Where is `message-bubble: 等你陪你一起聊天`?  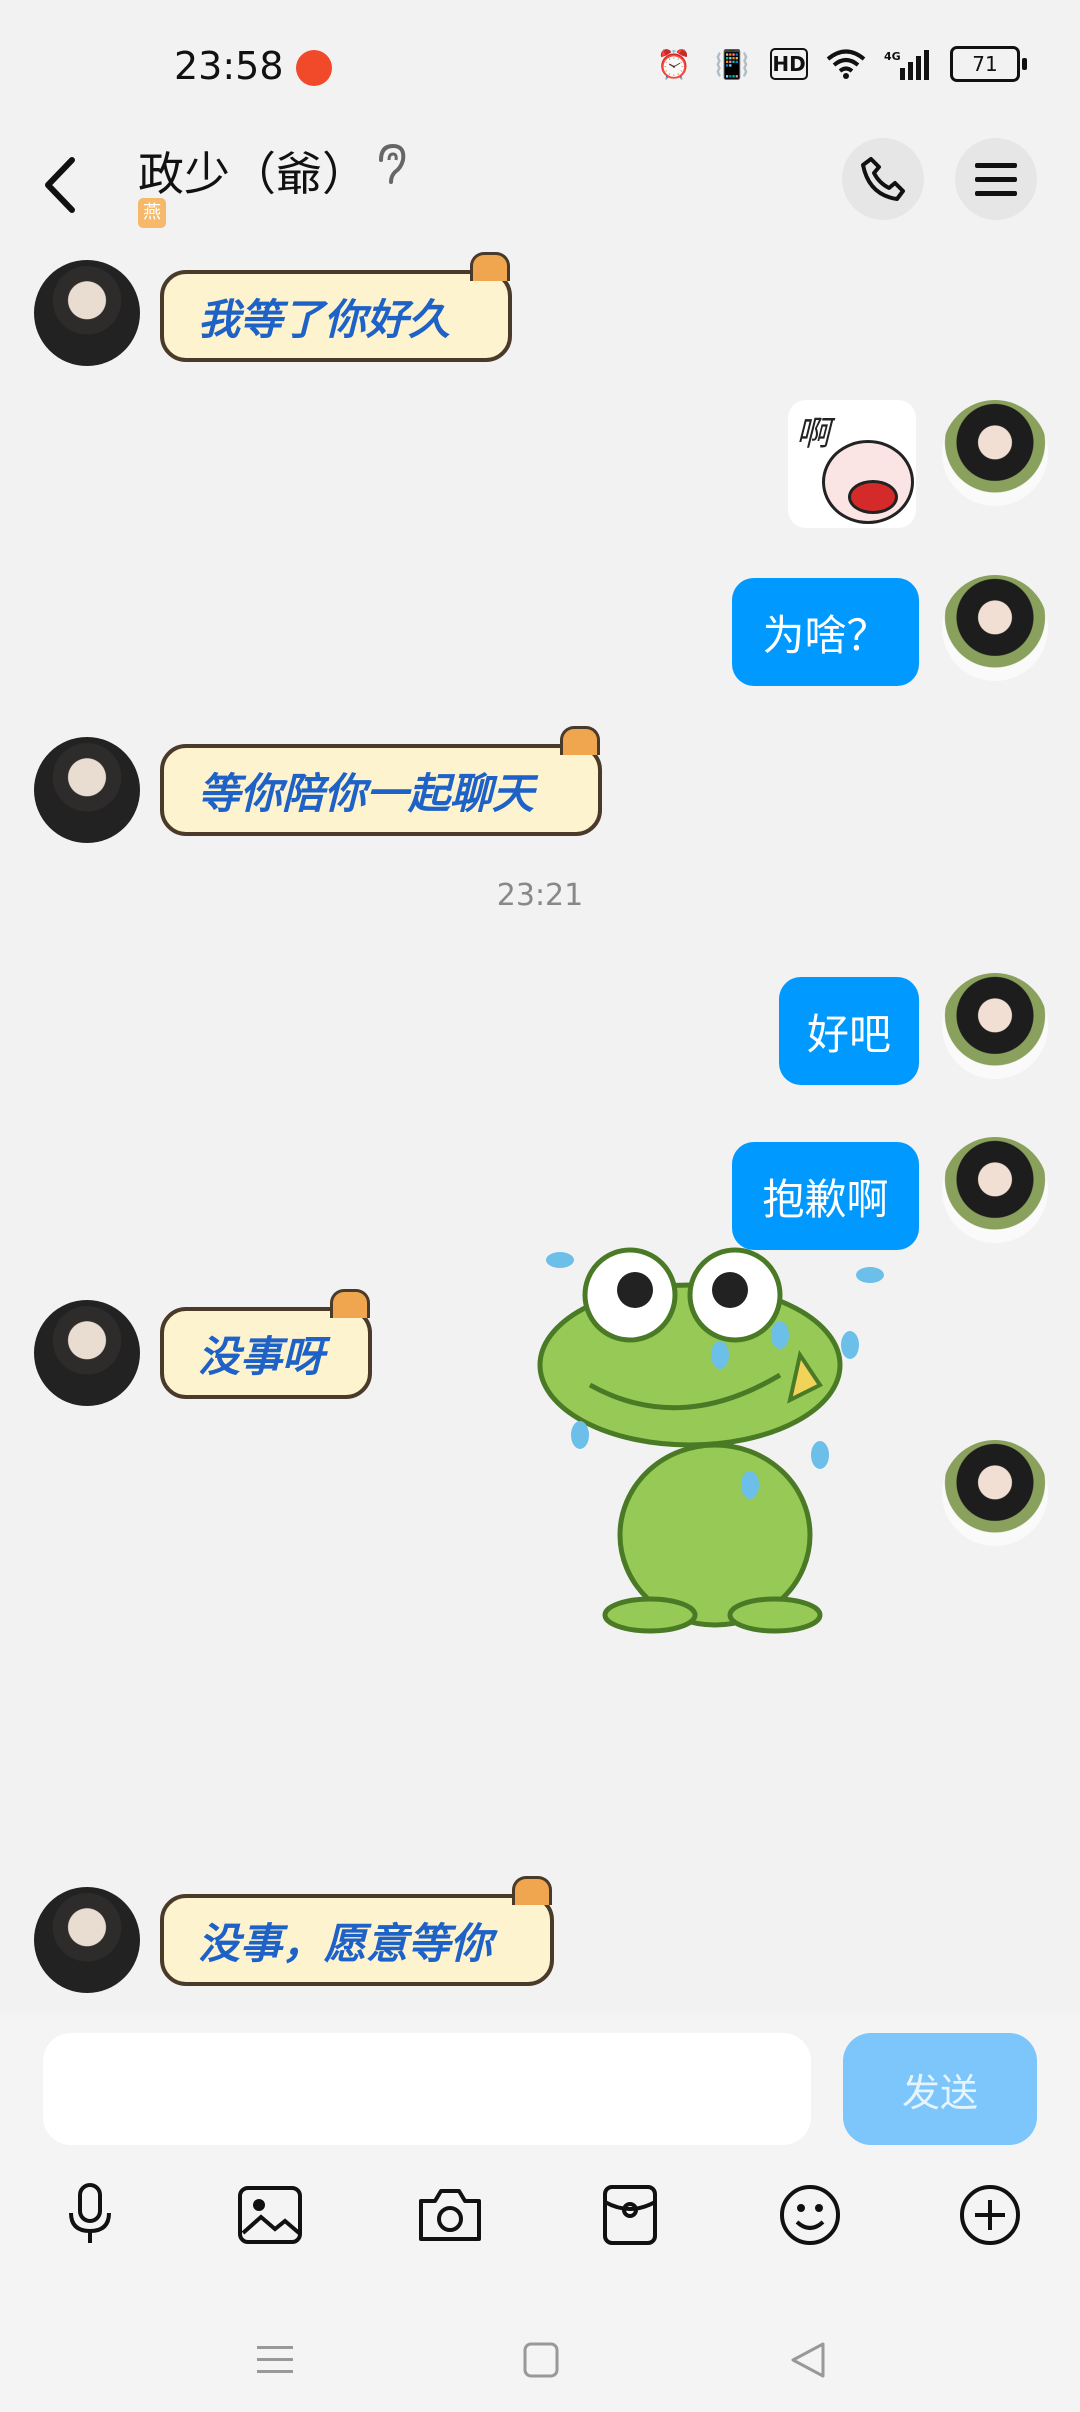
message-bubble: 等你陪你一起聊天 is located at coordinates (381, 781).